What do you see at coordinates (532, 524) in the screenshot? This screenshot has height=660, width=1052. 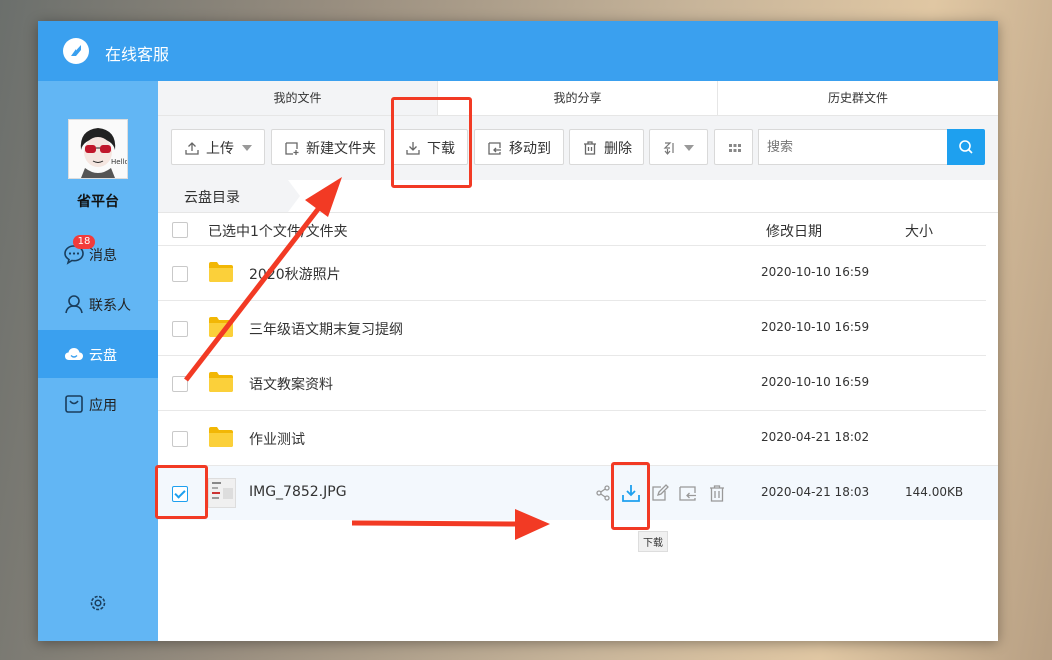 I see `annotation-arrow-right` at bounding box center [532, 524].